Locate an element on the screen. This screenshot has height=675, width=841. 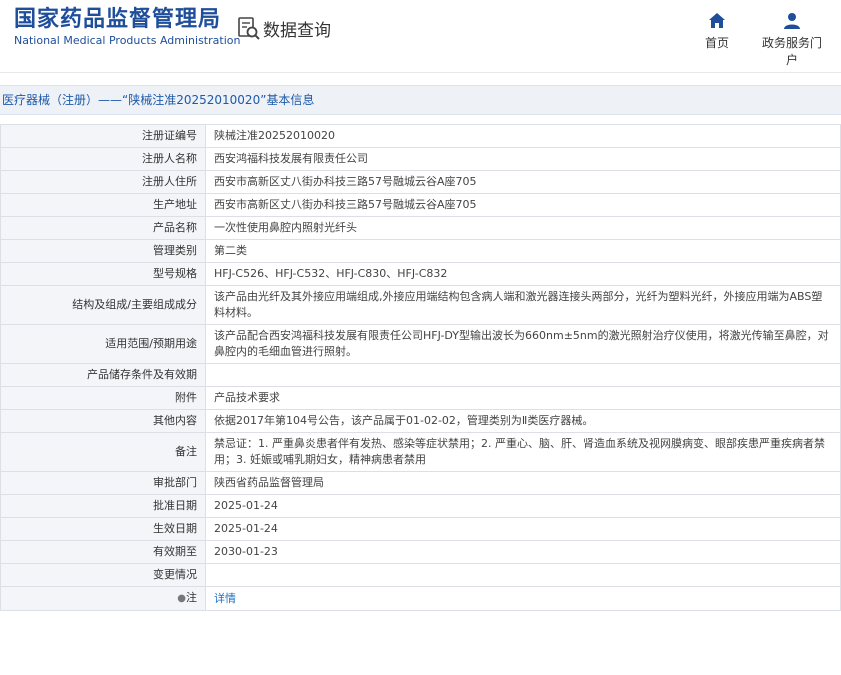
row-label: 型号规格 is located at coordinates (103, 274).